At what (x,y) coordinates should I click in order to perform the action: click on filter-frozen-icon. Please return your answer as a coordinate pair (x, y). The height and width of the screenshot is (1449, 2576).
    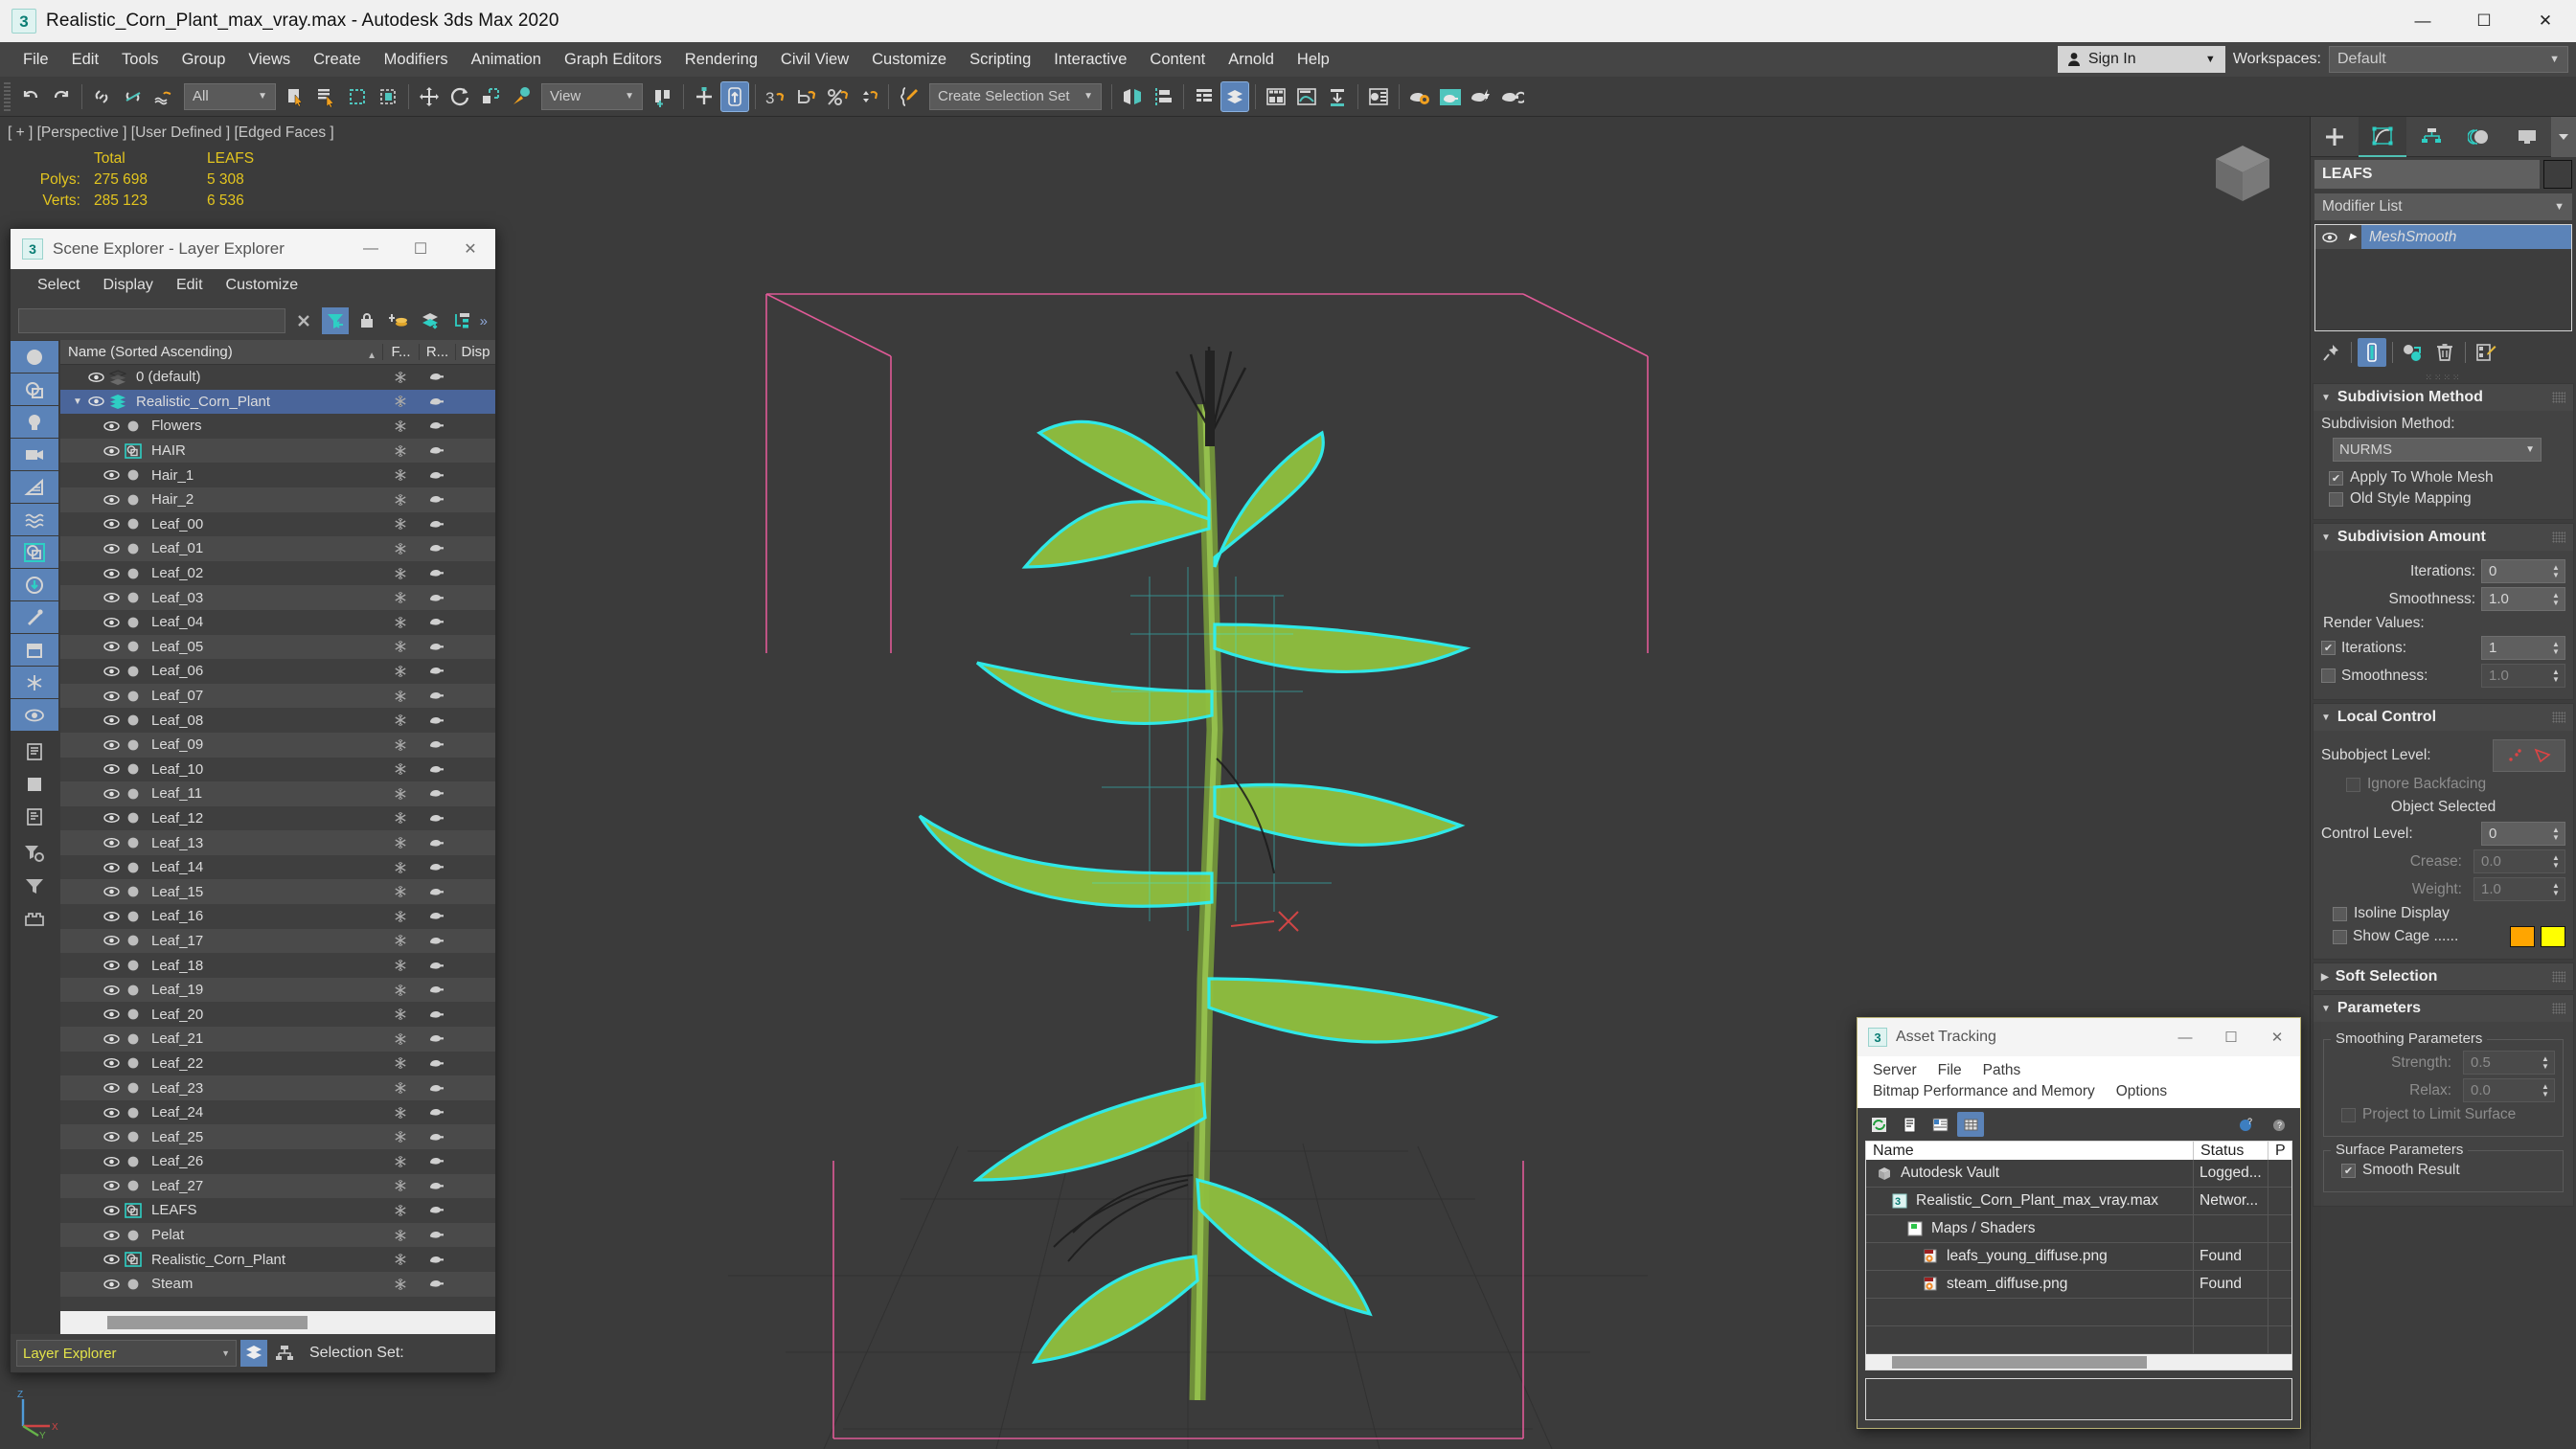
    Looking at the image, I should click on (34, 682).